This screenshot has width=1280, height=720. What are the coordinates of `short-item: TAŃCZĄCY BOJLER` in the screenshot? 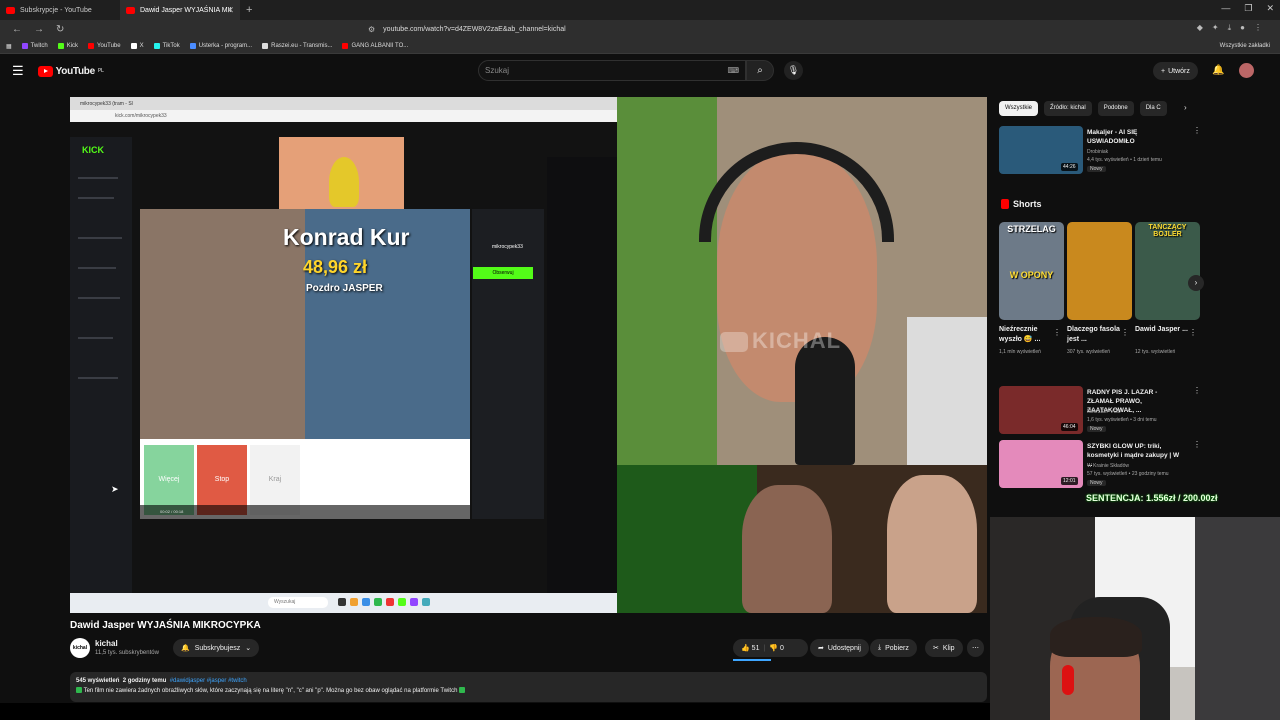 It's located at (1167, 271).